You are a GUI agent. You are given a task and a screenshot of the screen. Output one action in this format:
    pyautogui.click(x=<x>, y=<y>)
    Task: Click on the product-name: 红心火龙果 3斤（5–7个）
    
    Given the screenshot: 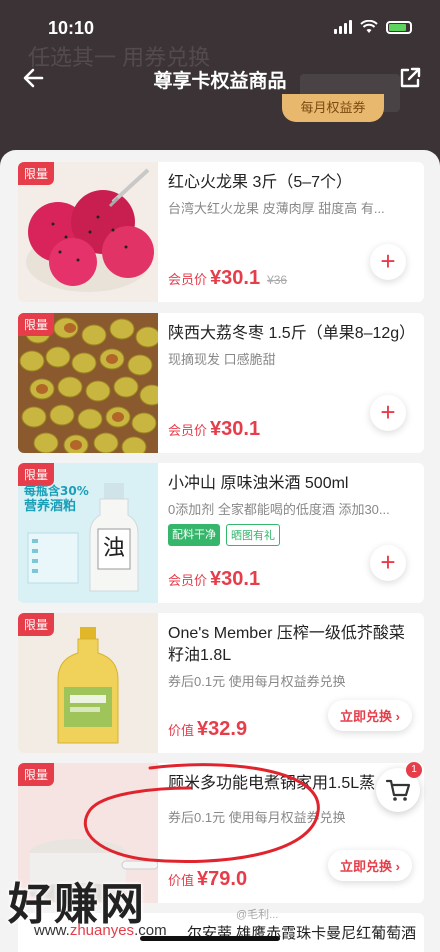 What is the action you would take?
    pyautogui.click(x=260, y=182)
    